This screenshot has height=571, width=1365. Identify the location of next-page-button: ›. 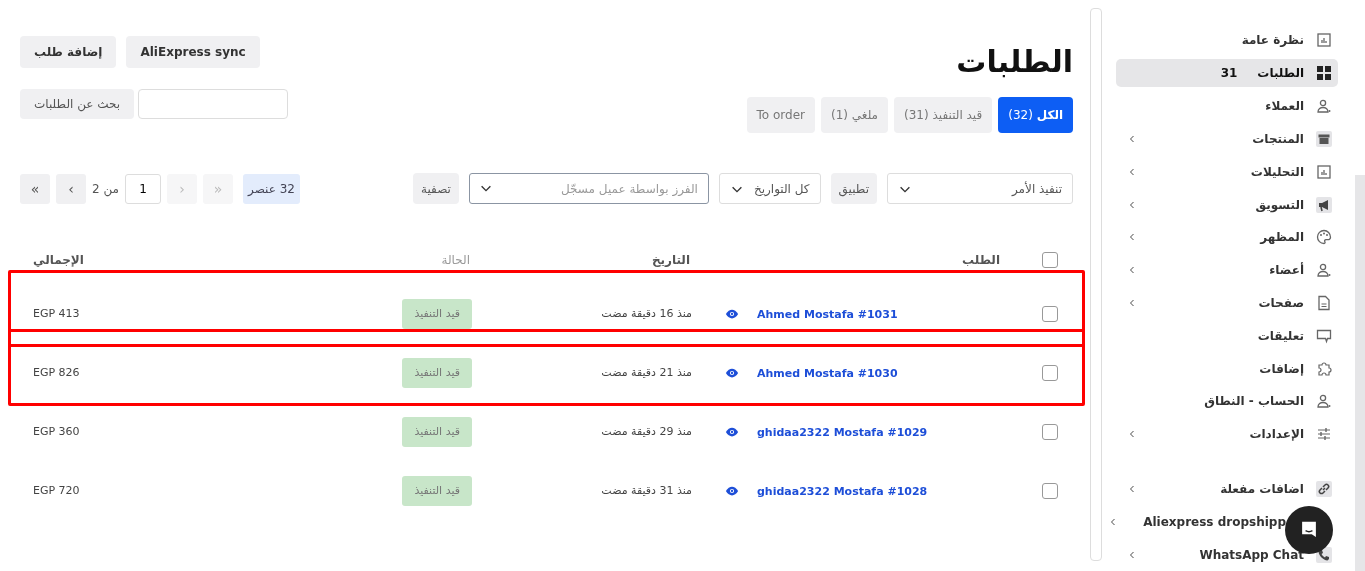
(71, 188).